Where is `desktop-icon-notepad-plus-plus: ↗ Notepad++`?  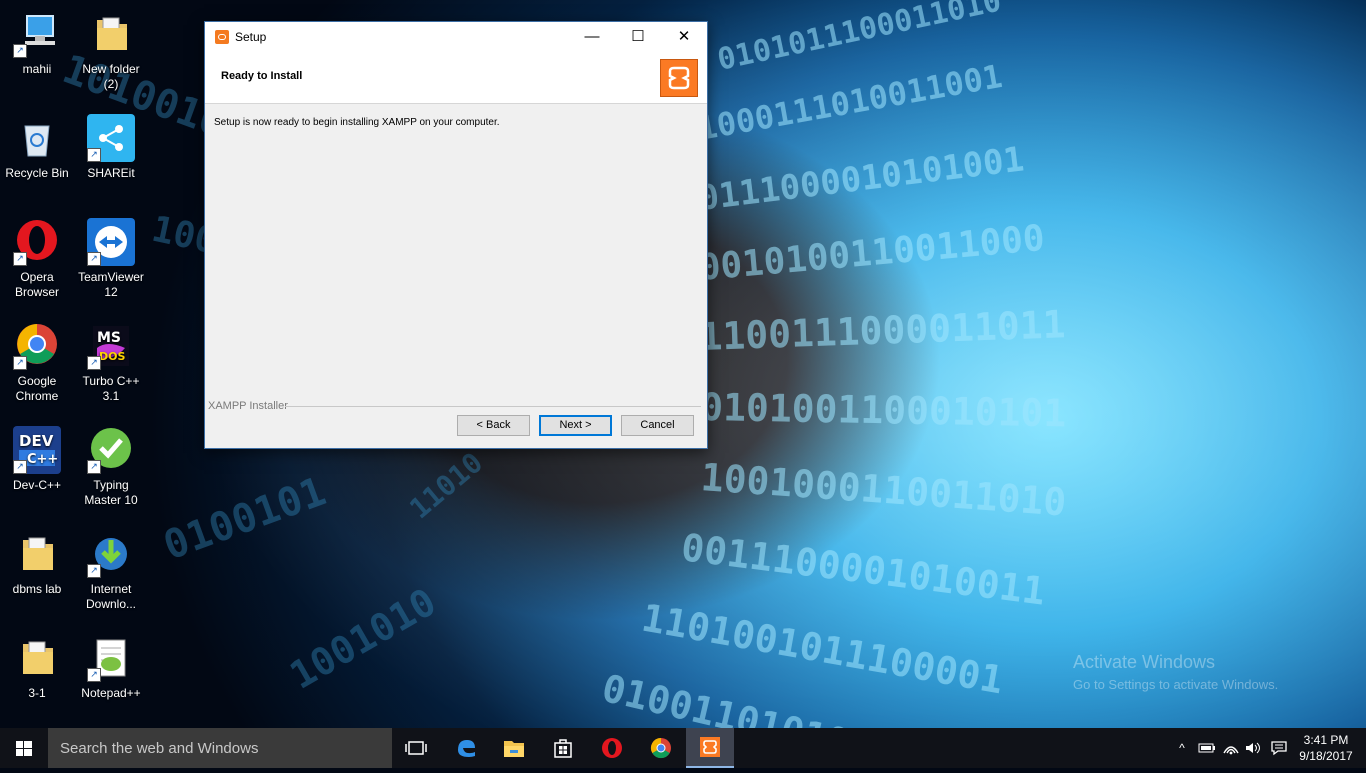 desktop-icon-notepad-plus-plus: ↗ Notepad++ is located at coordinates (111, 667).